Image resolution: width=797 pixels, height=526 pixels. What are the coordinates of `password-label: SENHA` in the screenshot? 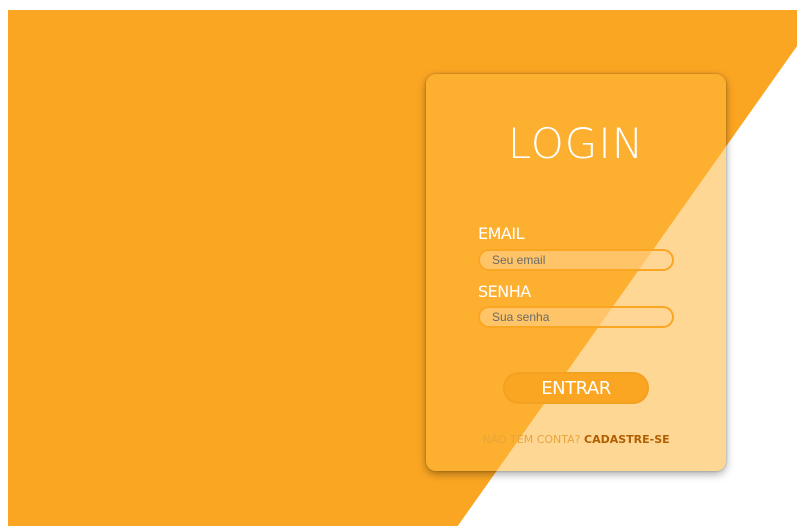 It's located at (504, 291).